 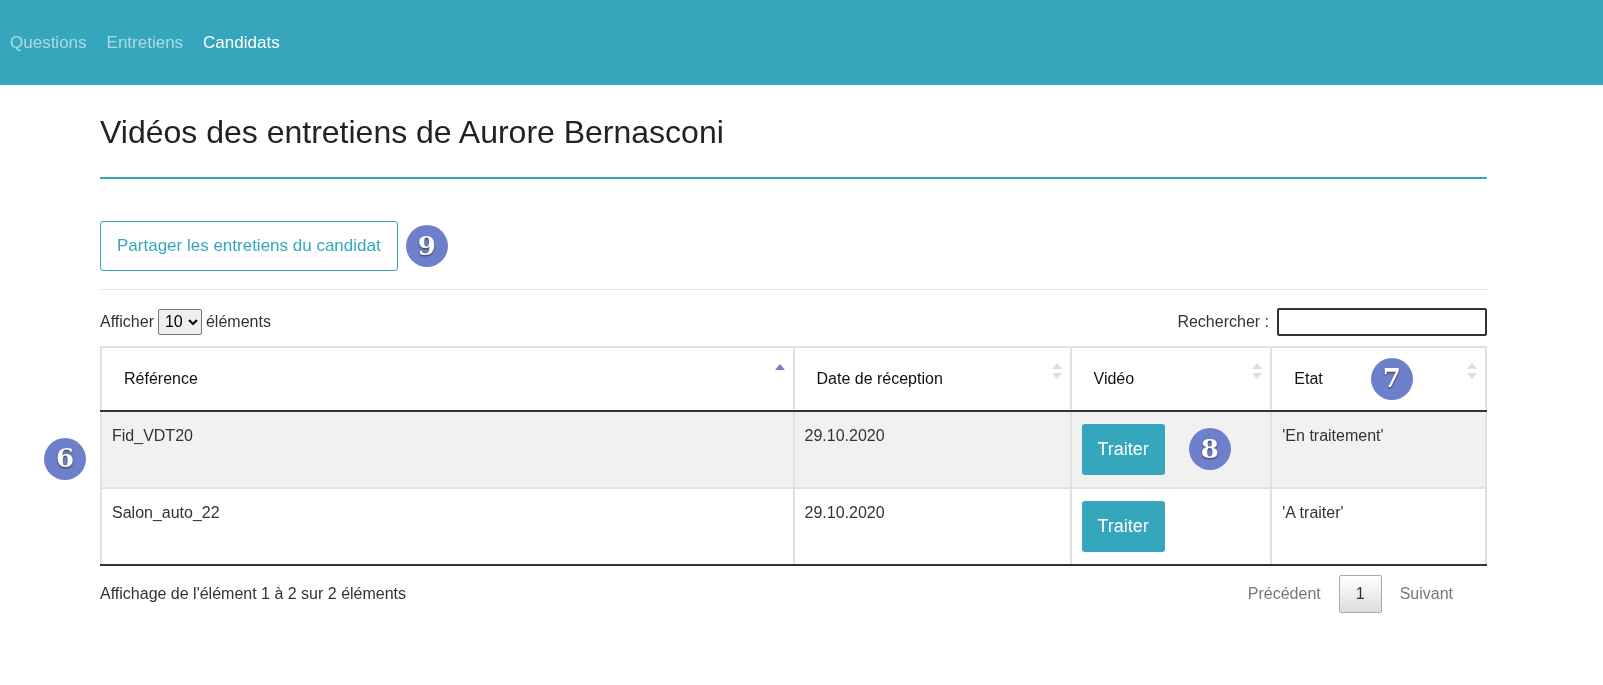 I want to click on table-cell: 'A traiter', so click(x=1313, y=512).